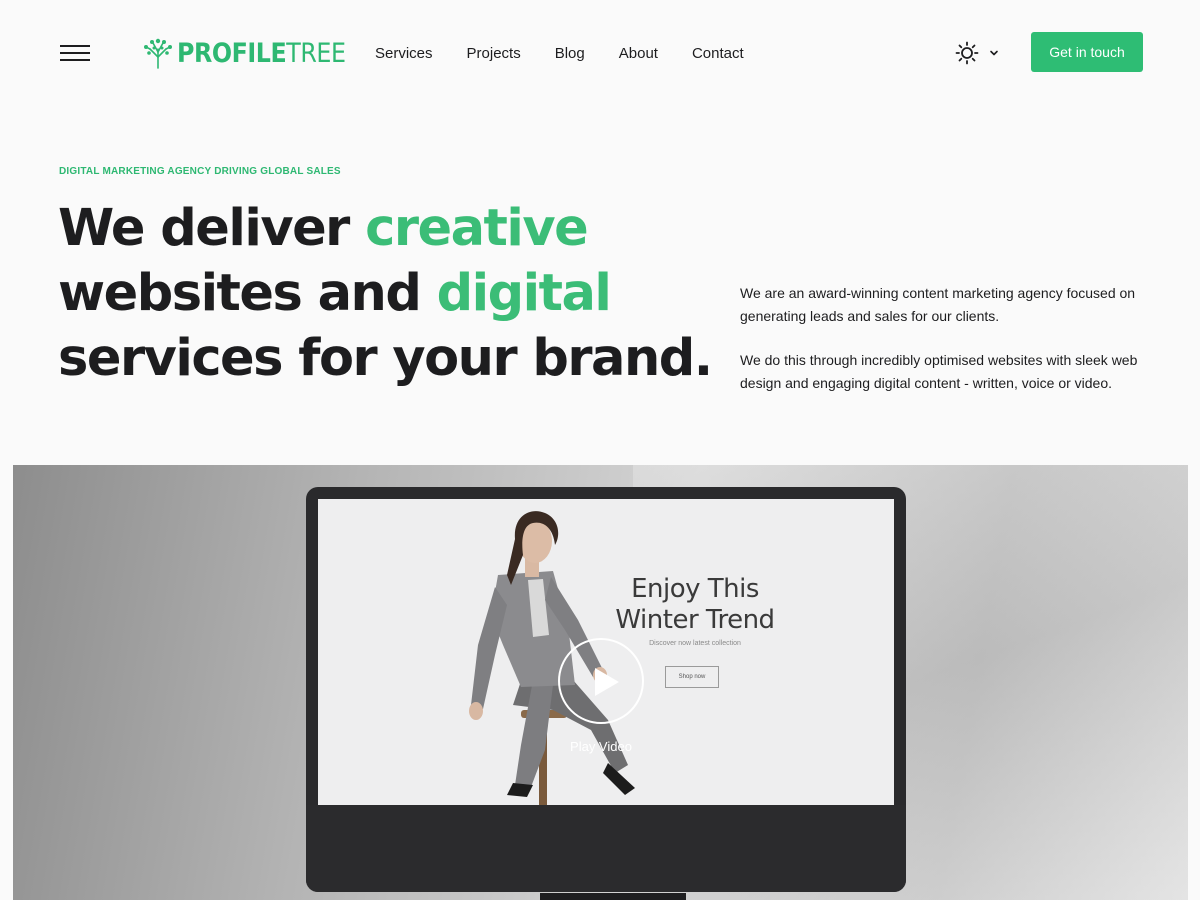 The image size is (1200, 900). I want to click on sun-icon, so click(967, 53).